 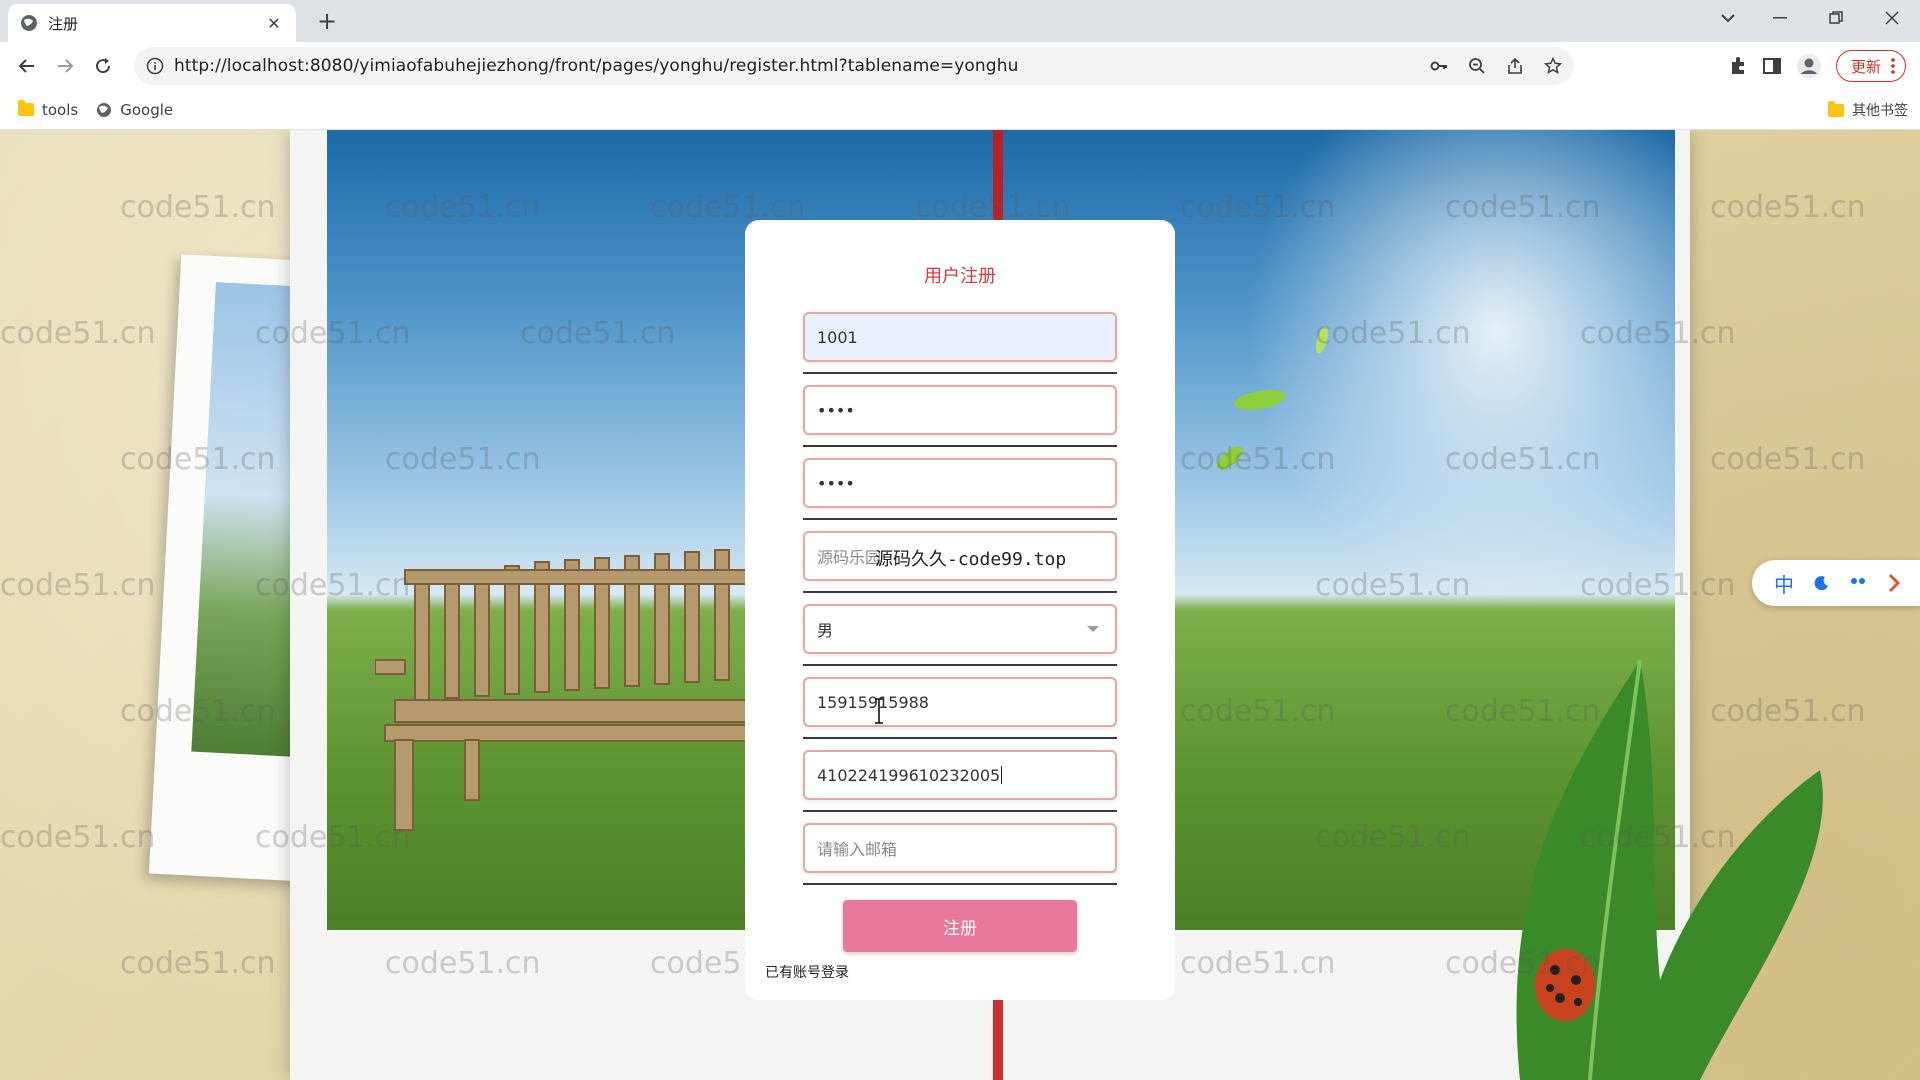 I want to click on id-card-field: 410224199610232005, so click(x=960, y=775).